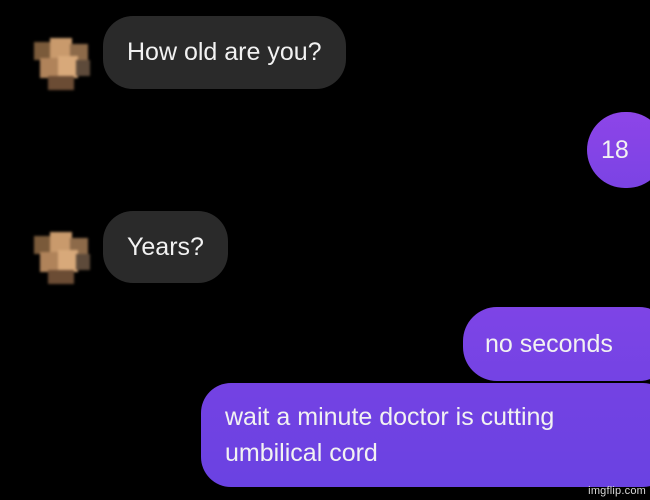  I want to click on message-text: no seconds, so click(549, 343).